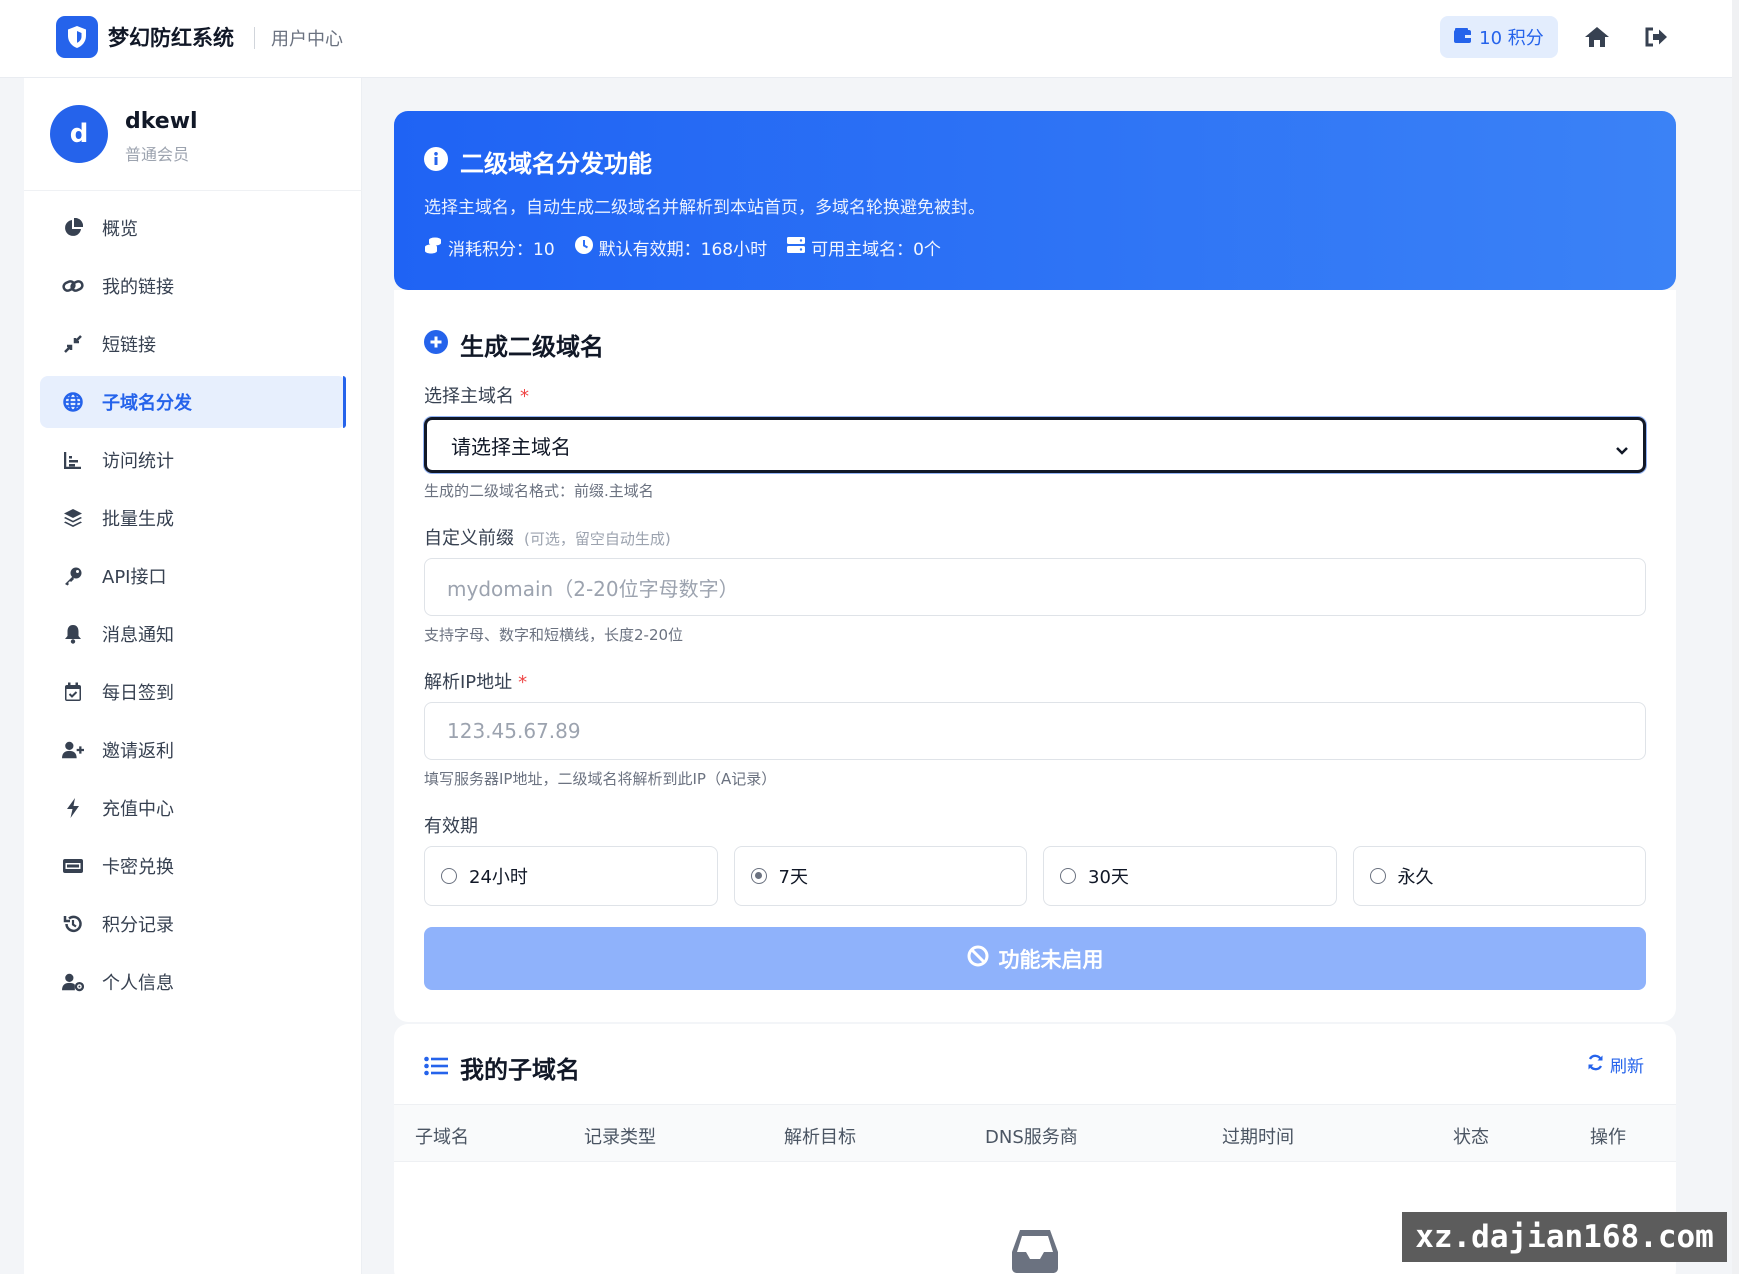 The height and width of the screenshot is (1274, 1739). What do you see at coordinates (1035, 1251) in the screenshot?
I see `inbox-icon` at bounding box center [1035, 1251].